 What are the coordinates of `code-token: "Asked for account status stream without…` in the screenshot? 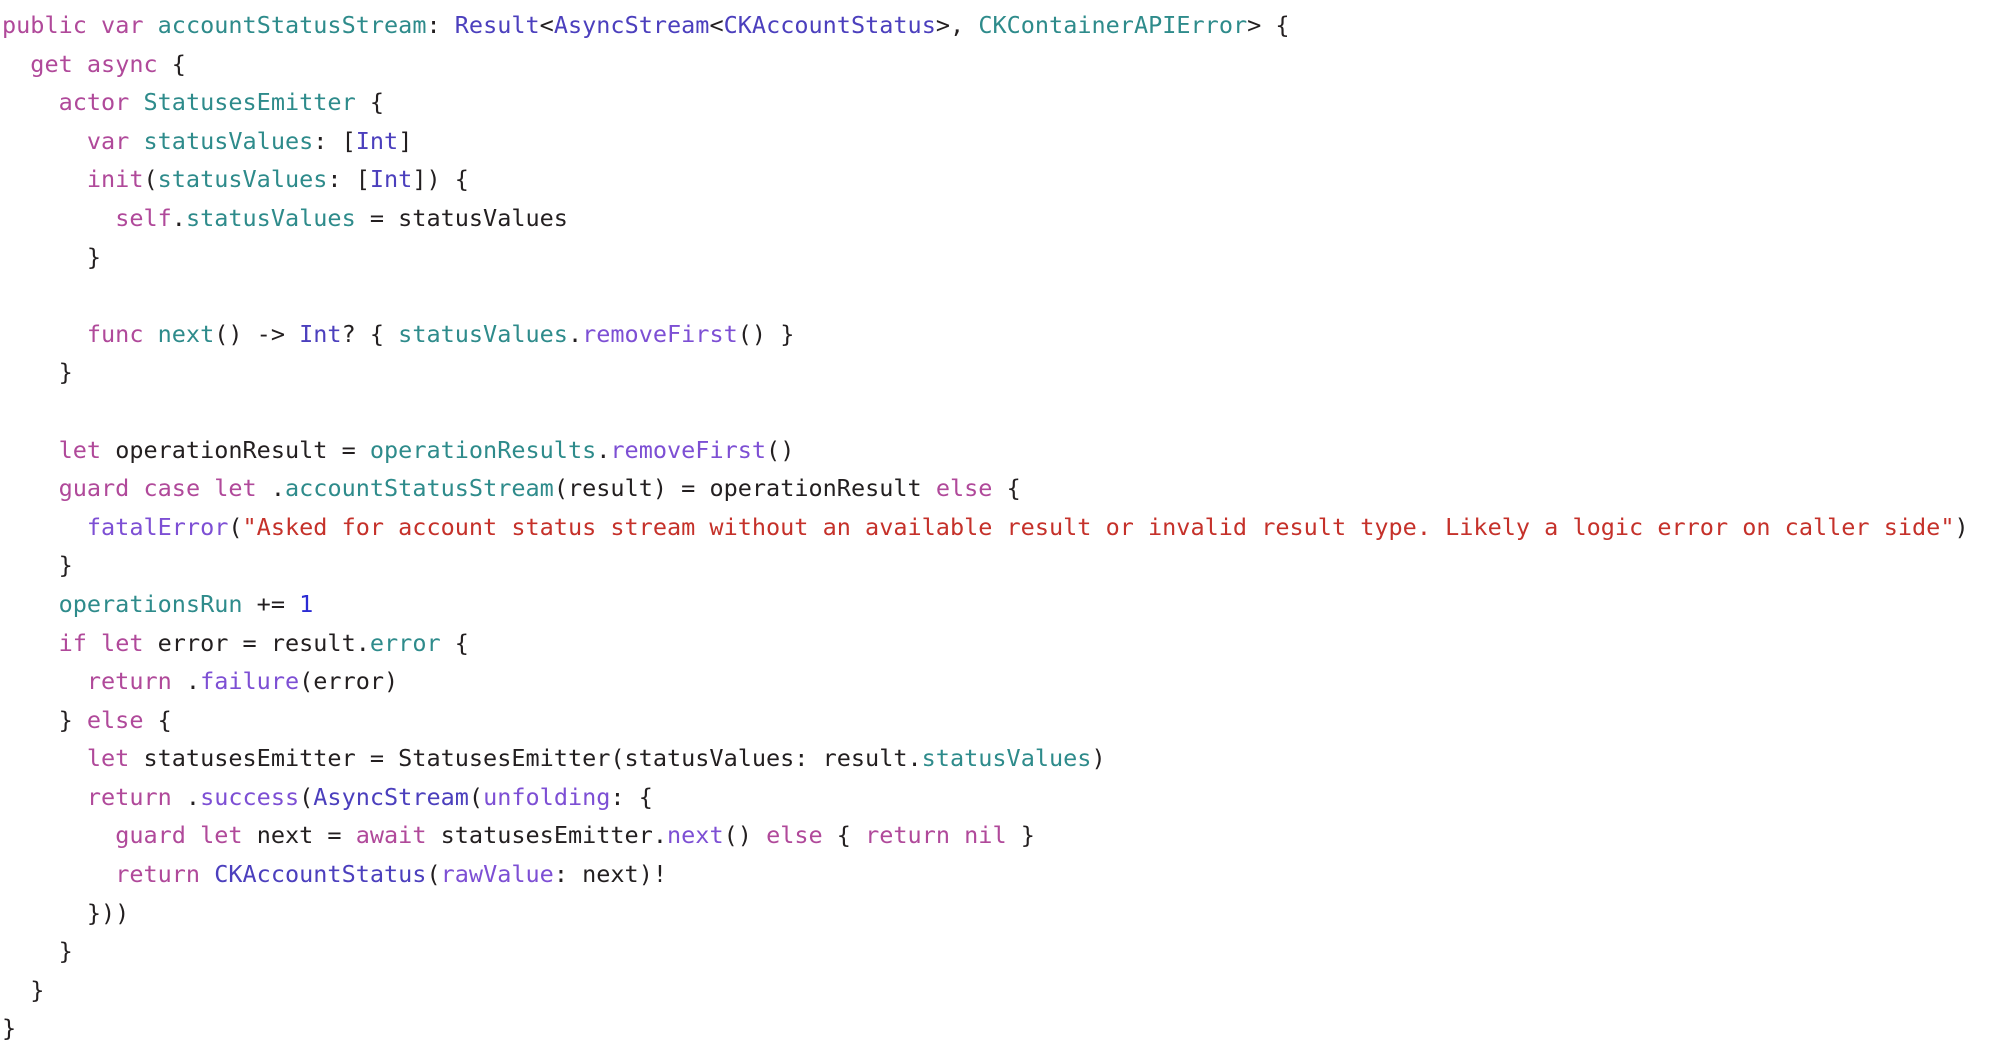 It's located at (1098, 526).